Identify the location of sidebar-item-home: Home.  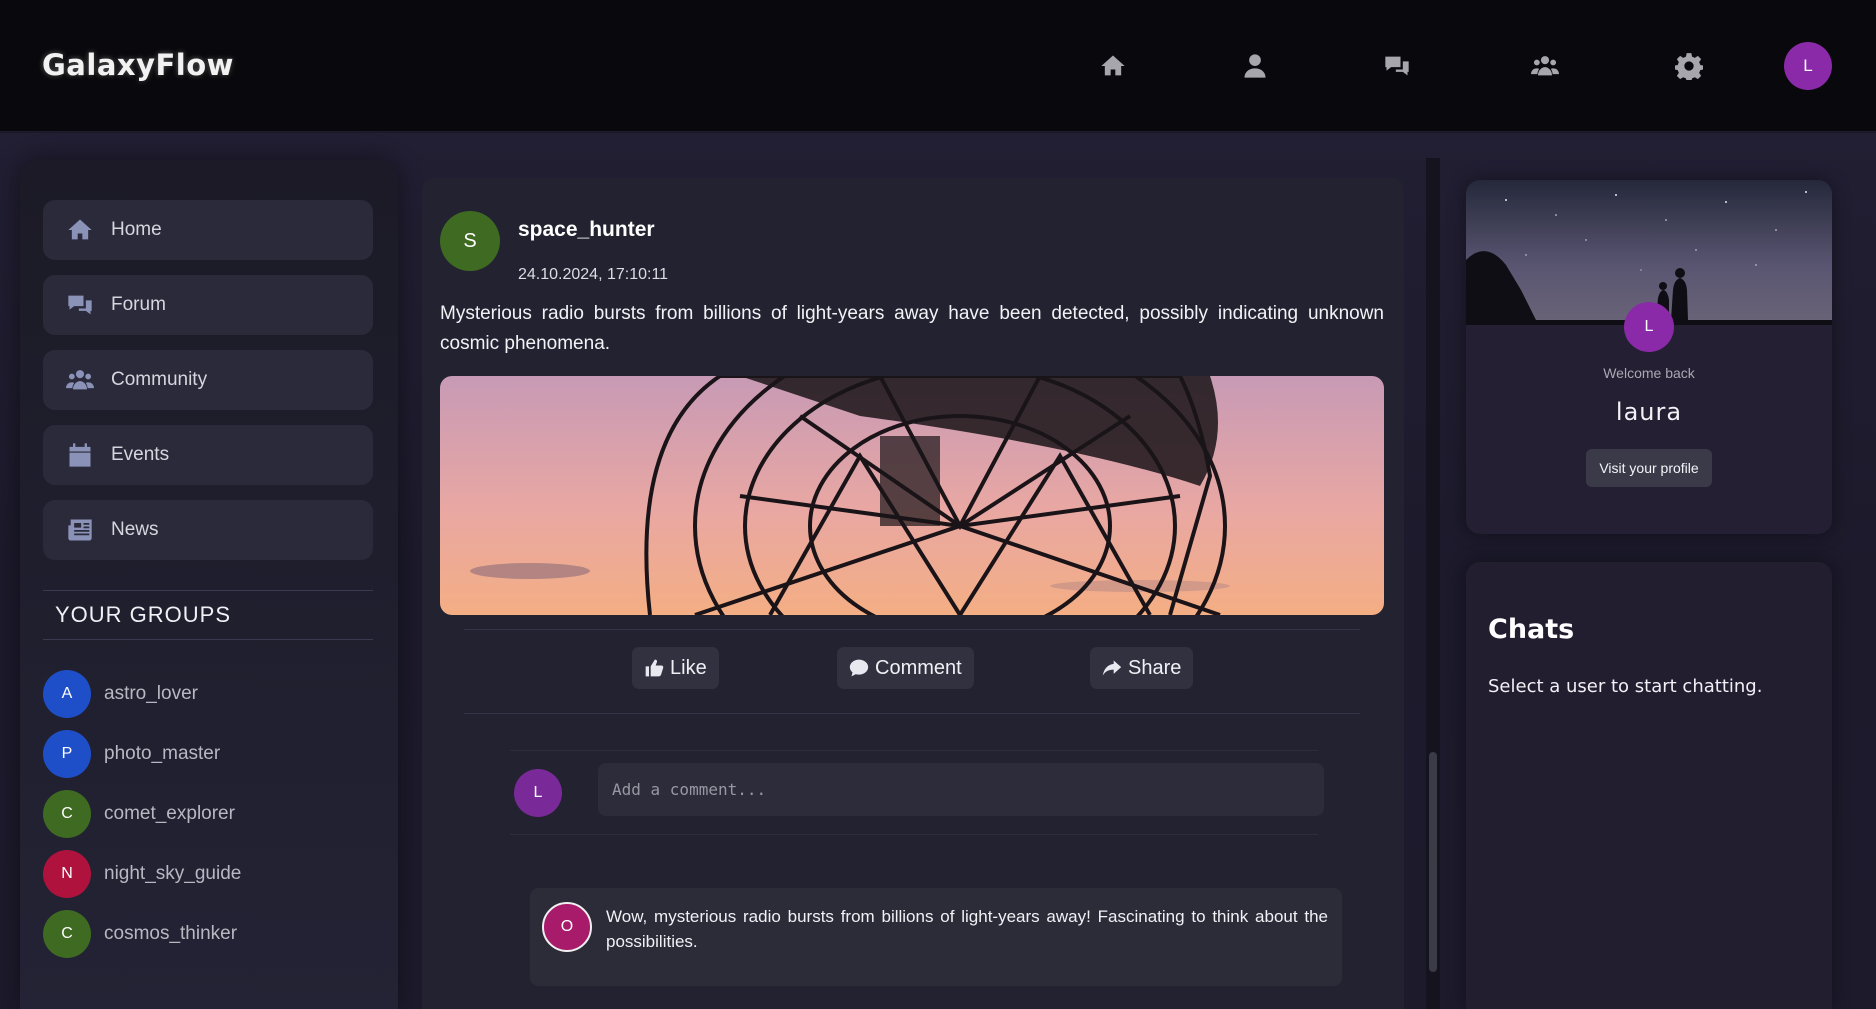
(208, 230).